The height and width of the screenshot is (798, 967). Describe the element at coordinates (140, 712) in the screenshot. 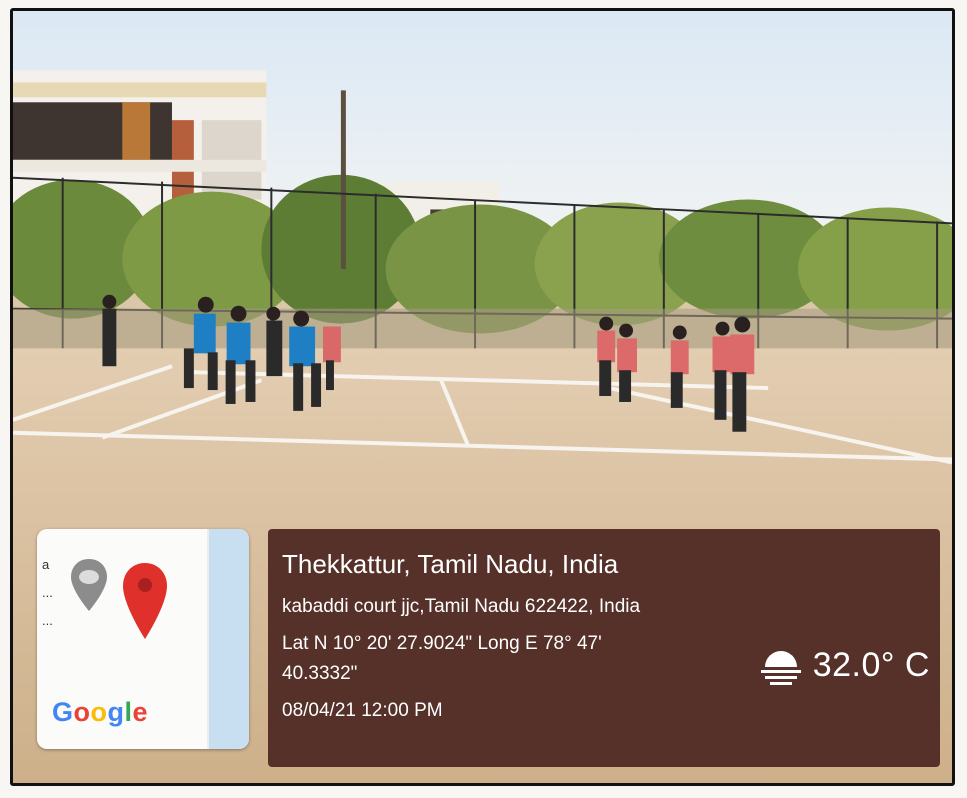

I see `google-logo-letter: e` at that location.